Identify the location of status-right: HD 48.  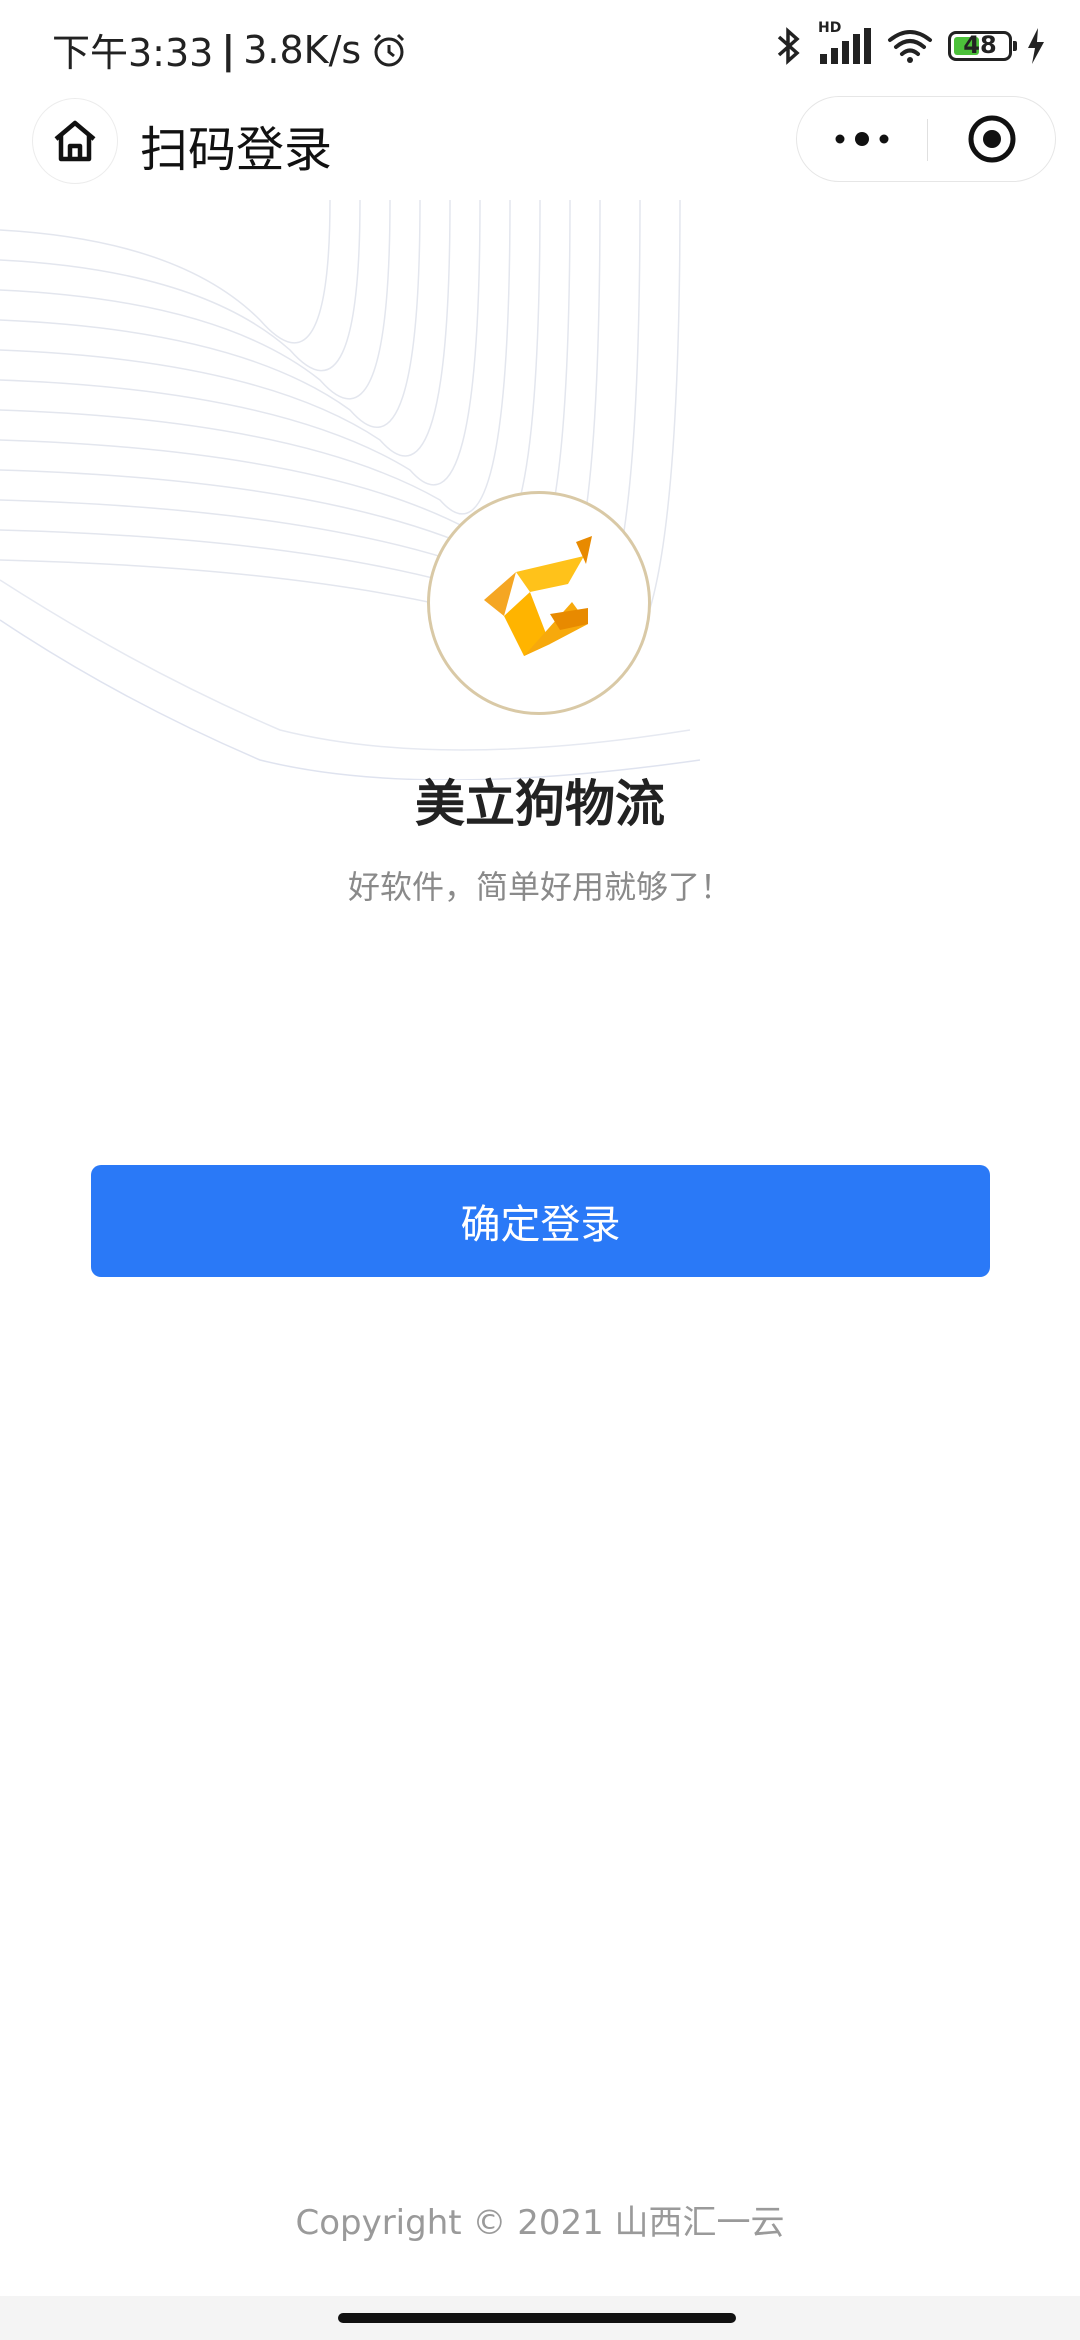
(910, 43).